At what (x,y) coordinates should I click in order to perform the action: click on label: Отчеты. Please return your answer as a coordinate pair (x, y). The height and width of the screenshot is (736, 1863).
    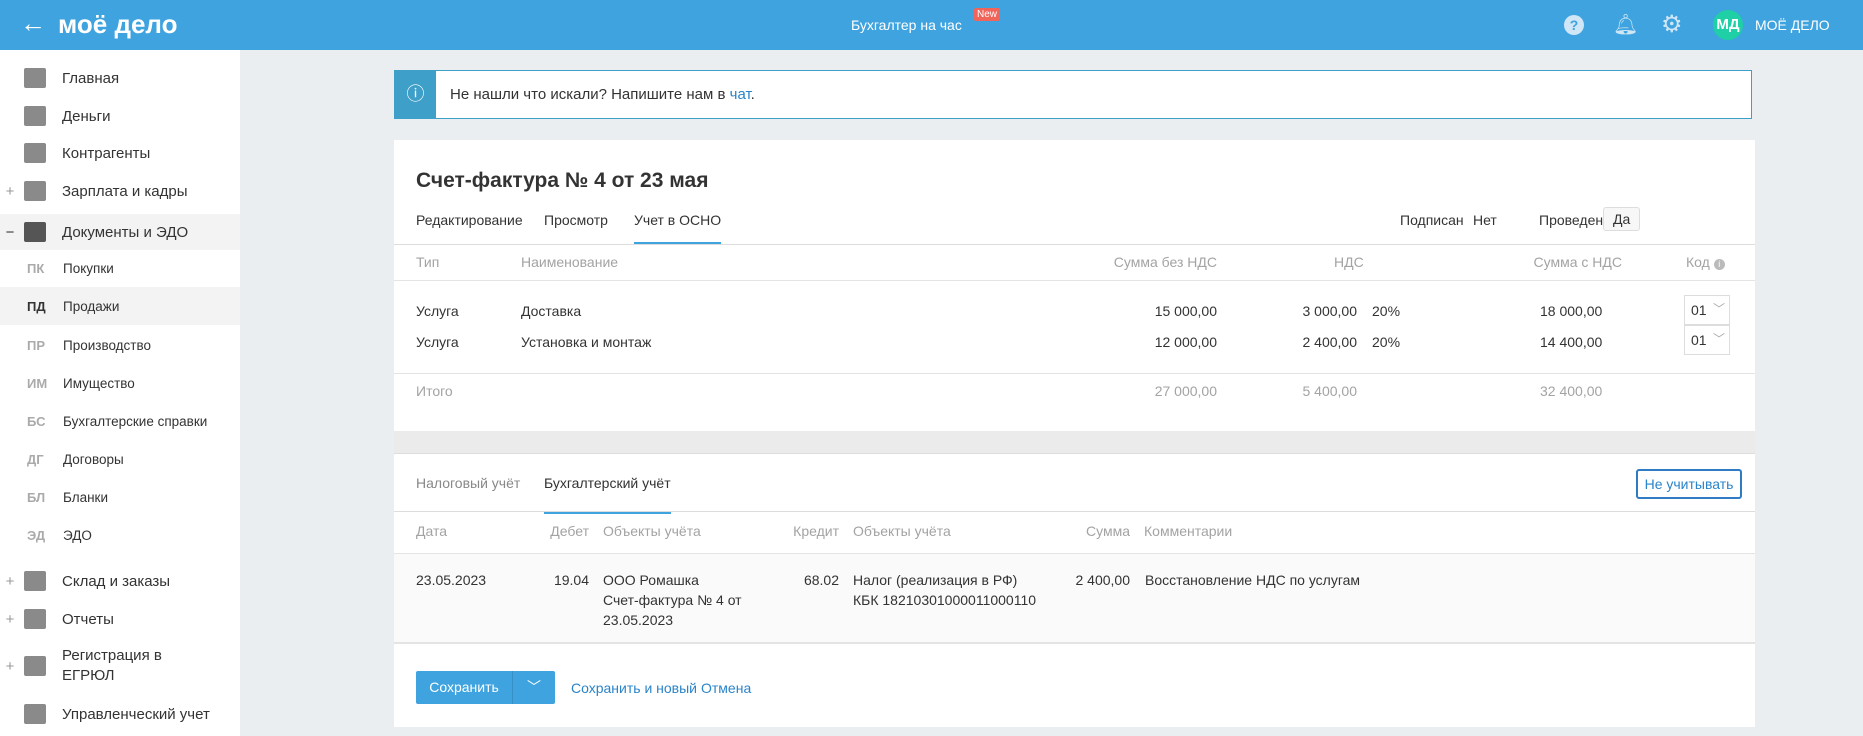
    Looking at the image, I should click on (88, 619).